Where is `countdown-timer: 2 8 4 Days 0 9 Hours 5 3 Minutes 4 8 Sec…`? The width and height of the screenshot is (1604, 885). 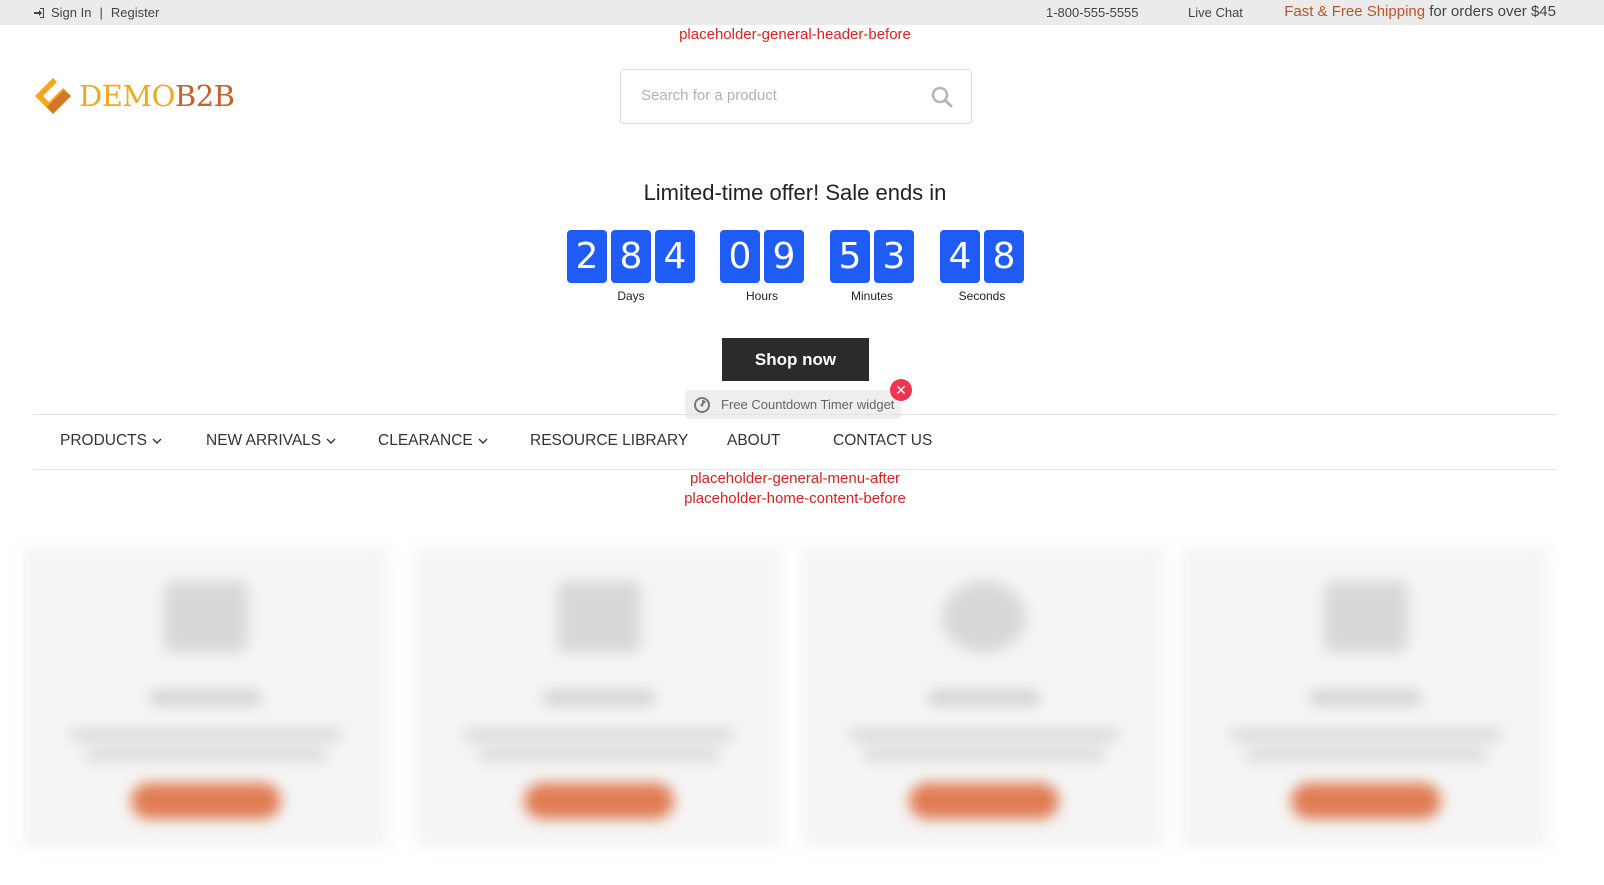 countdown-timer: 2 8 4 Days 0 9 Hours 5 3 Minutes 4 8 Sec… is located at coordinates (802, 270).